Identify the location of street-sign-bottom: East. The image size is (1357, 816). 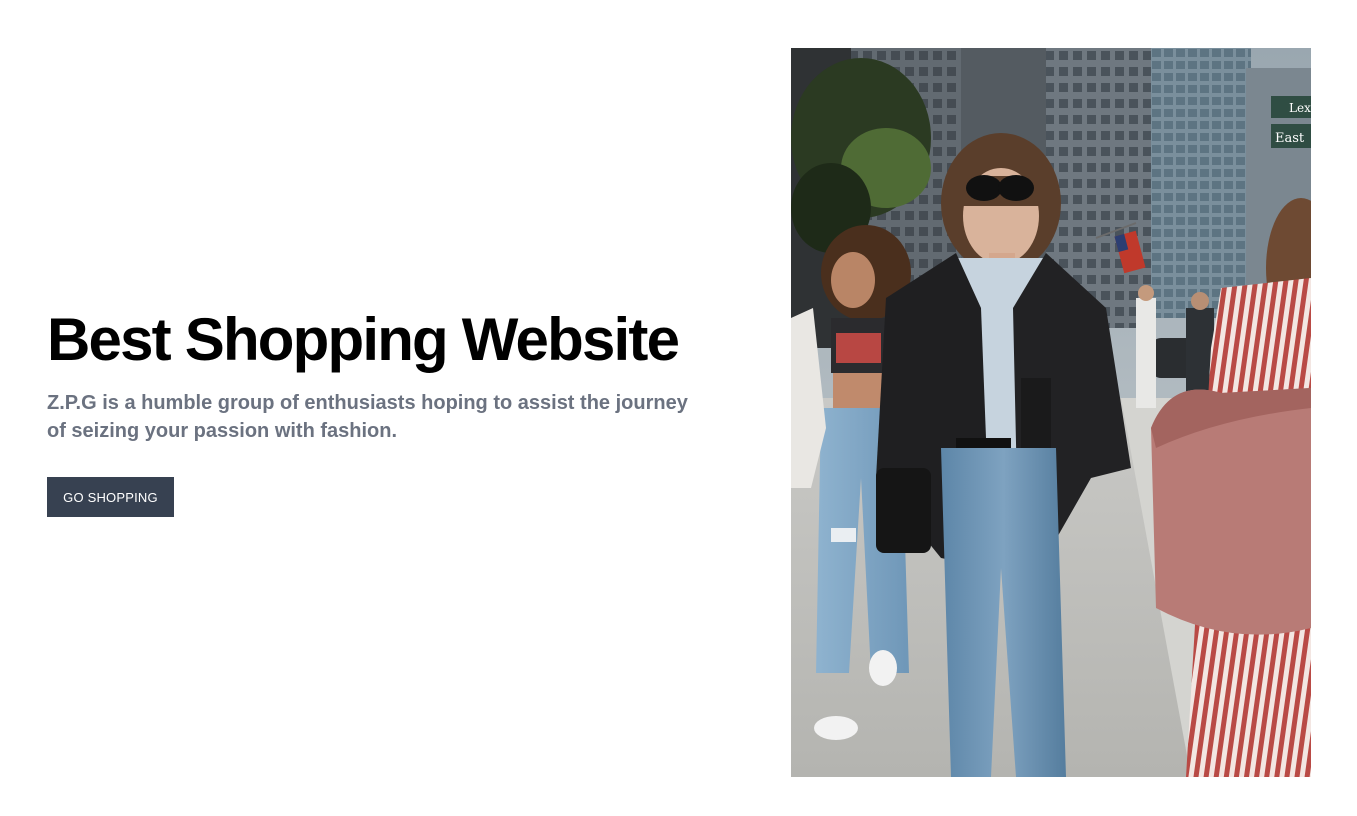
(1290, 138).